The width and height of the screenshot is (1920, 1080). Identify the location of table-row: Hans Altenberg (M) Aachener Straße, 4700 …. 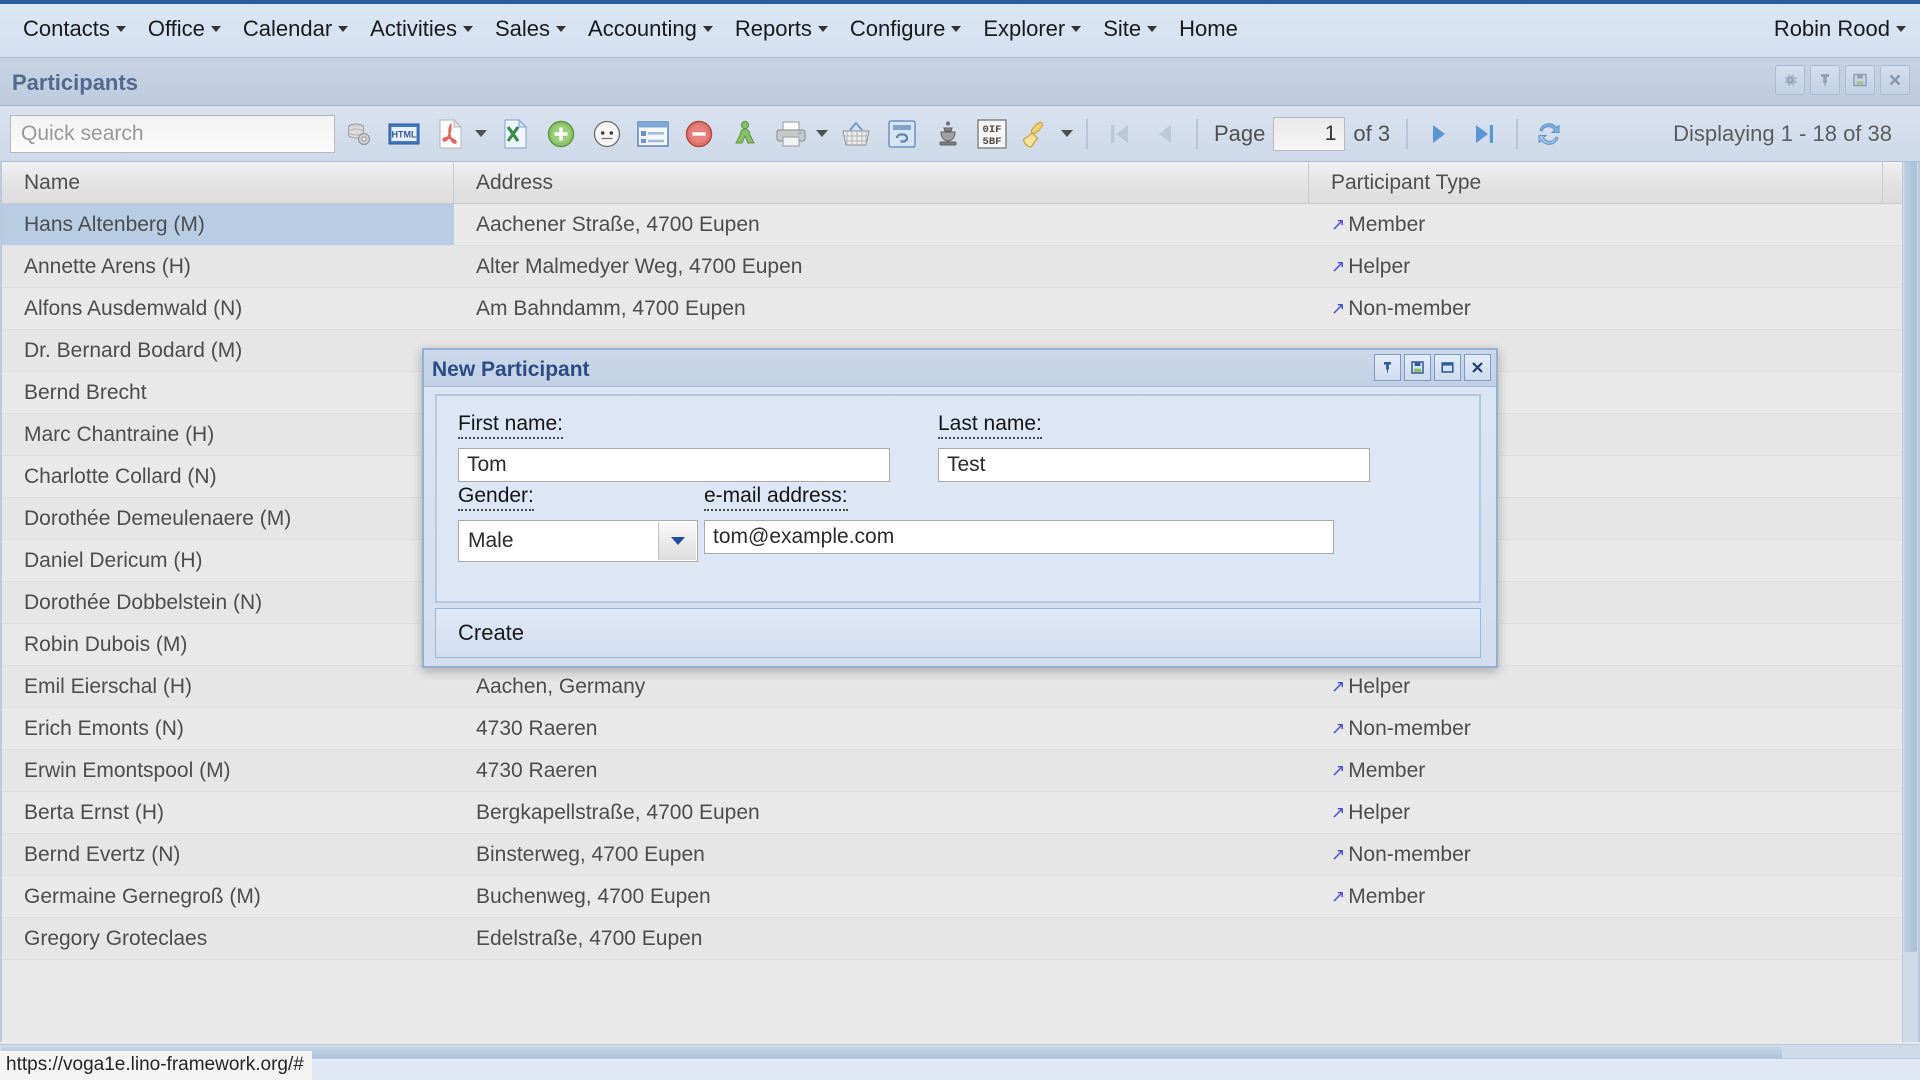
(960, 225).